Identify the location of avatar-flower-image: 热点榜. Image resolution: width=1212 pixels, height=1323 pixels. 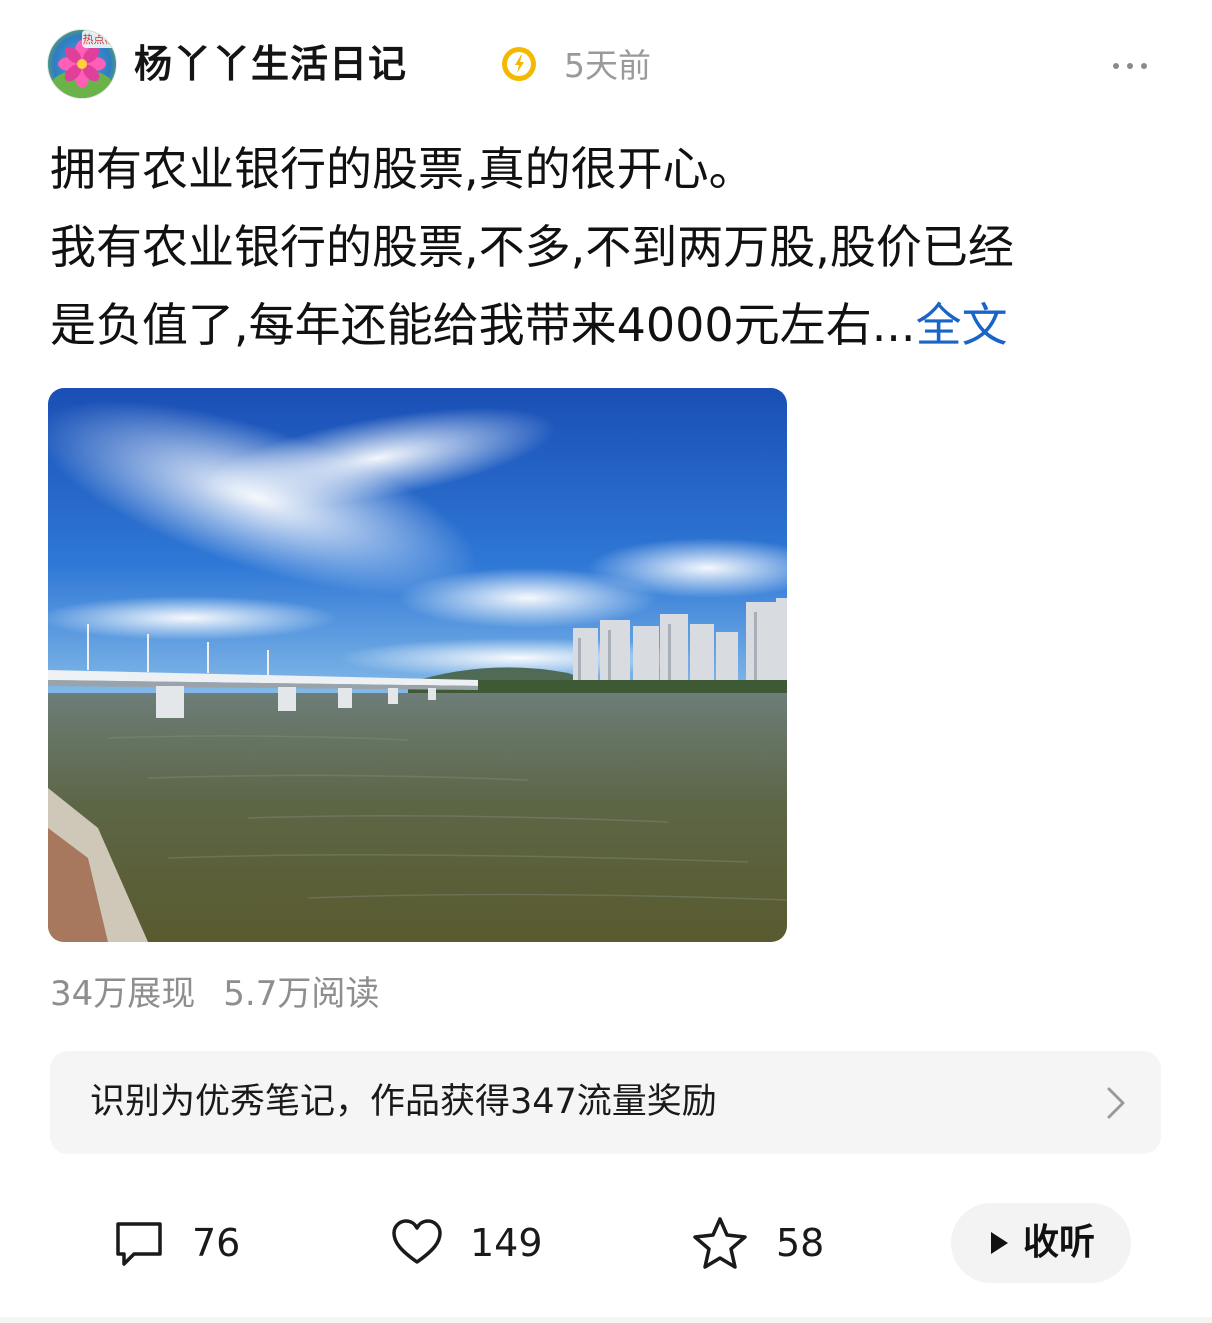
(82, 64).